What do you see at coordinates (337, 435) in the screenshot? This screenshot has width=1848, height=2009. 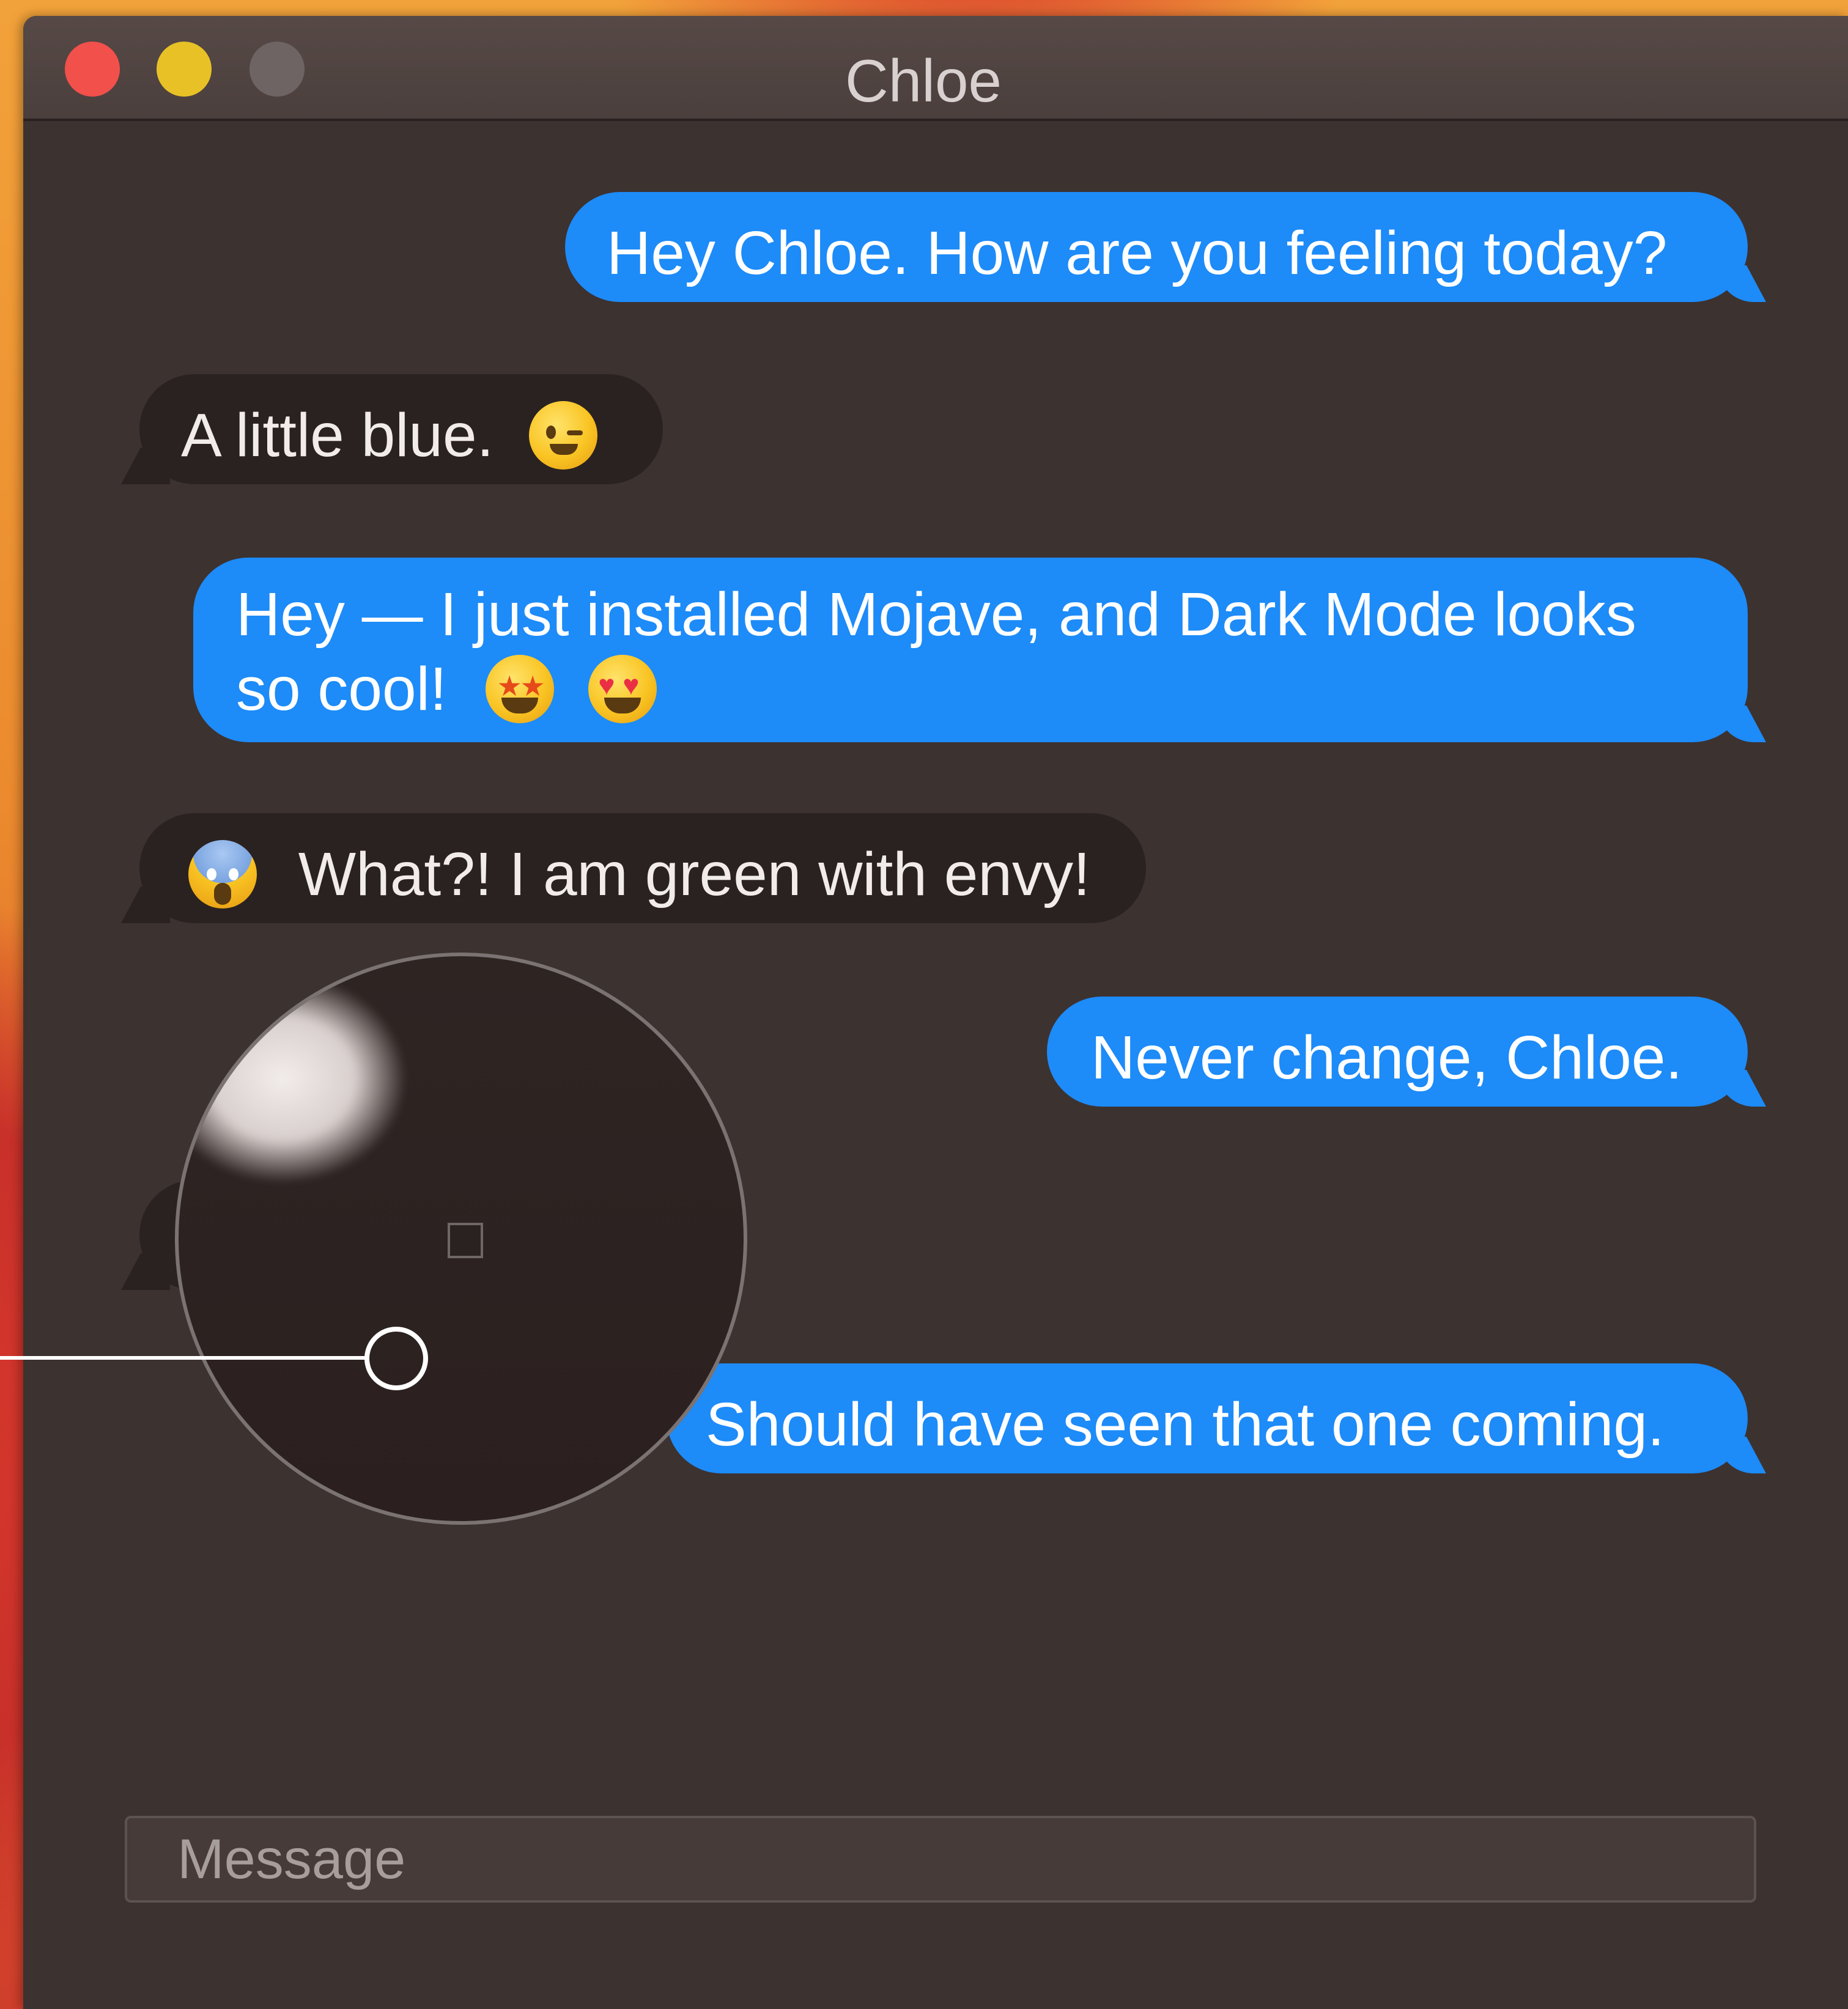 I see `message-text: A little blue.` at bounding box center [337, 435].